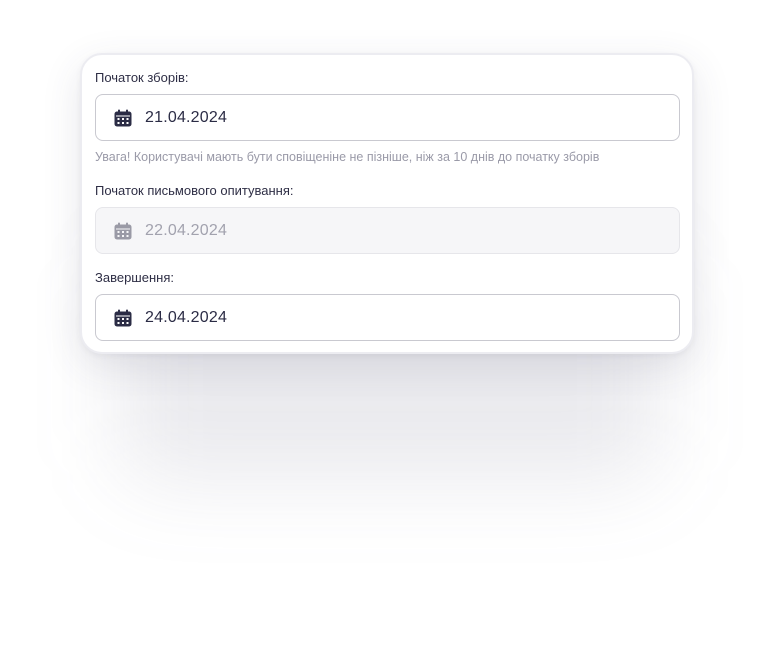 The image size is (774, 664). I want to click on collection-start-date-input: 21.04.2024, so click(387, 117).